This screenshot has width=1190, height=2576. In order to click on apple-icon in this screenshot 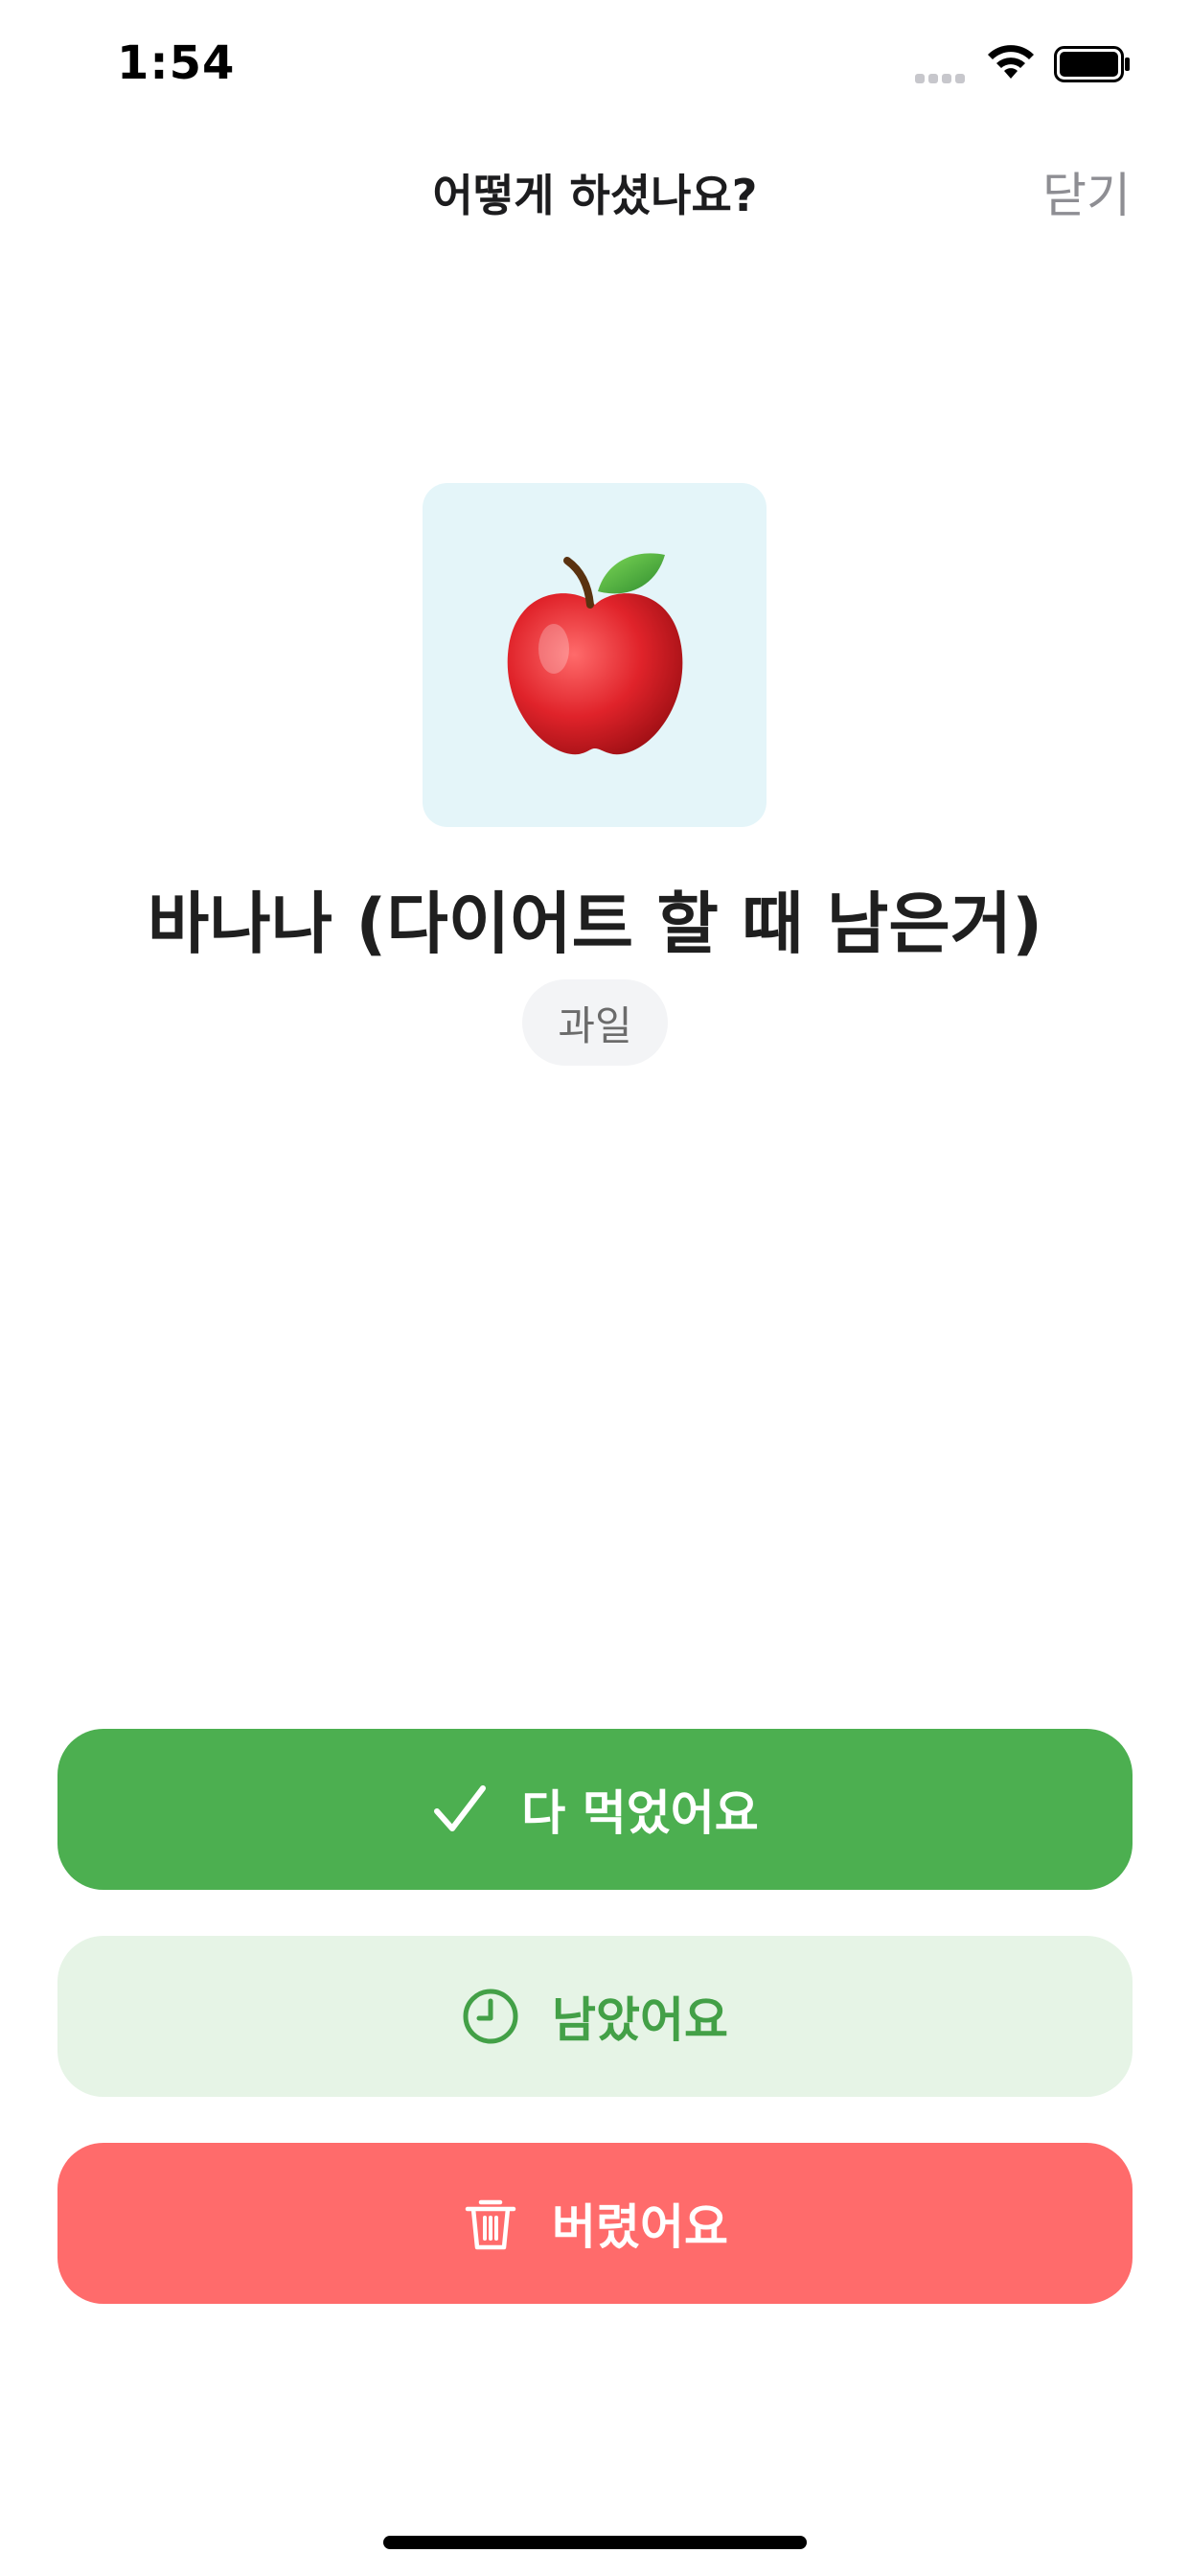, I will do `click(594, 653)`.